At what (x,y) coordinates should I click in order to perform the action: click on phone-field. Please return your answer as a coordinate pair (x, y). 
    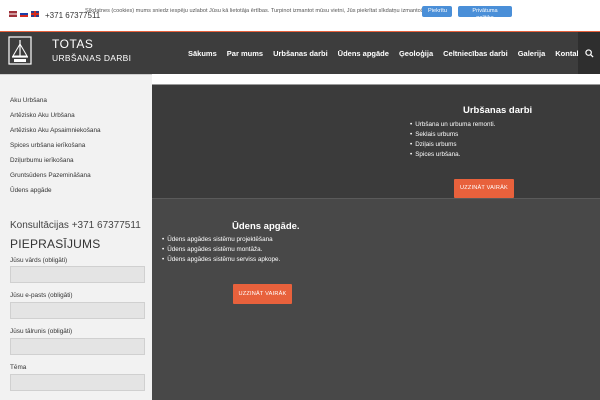
    Looking at the image, I should click on (77, 346).